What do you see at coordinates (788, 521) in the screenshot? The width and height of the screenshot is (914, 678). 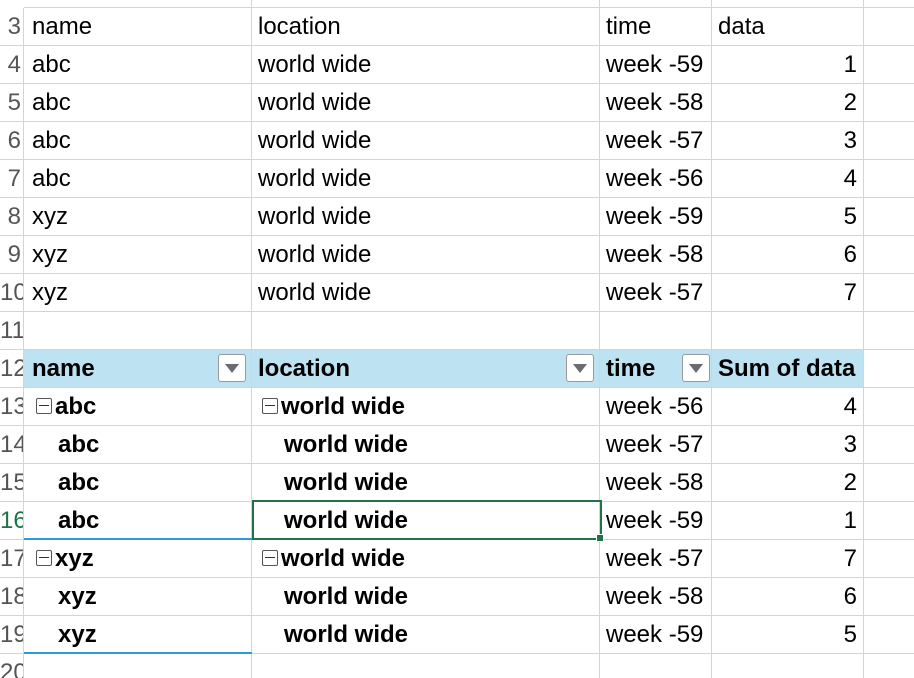 I see `pivot-cell-value: 1` at bounding box center [788, 521].